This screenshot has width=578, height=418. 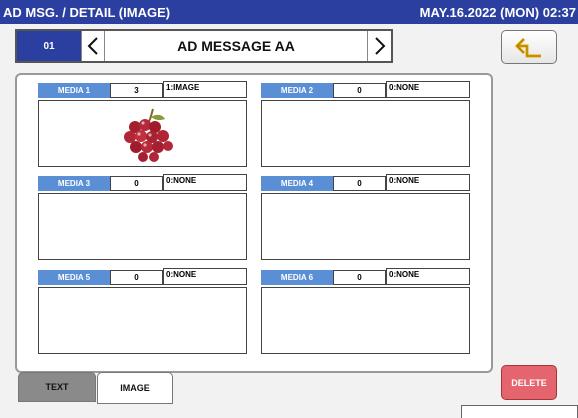 I want to click on media-label: MEDIA 4, so click(x=297, y=183).